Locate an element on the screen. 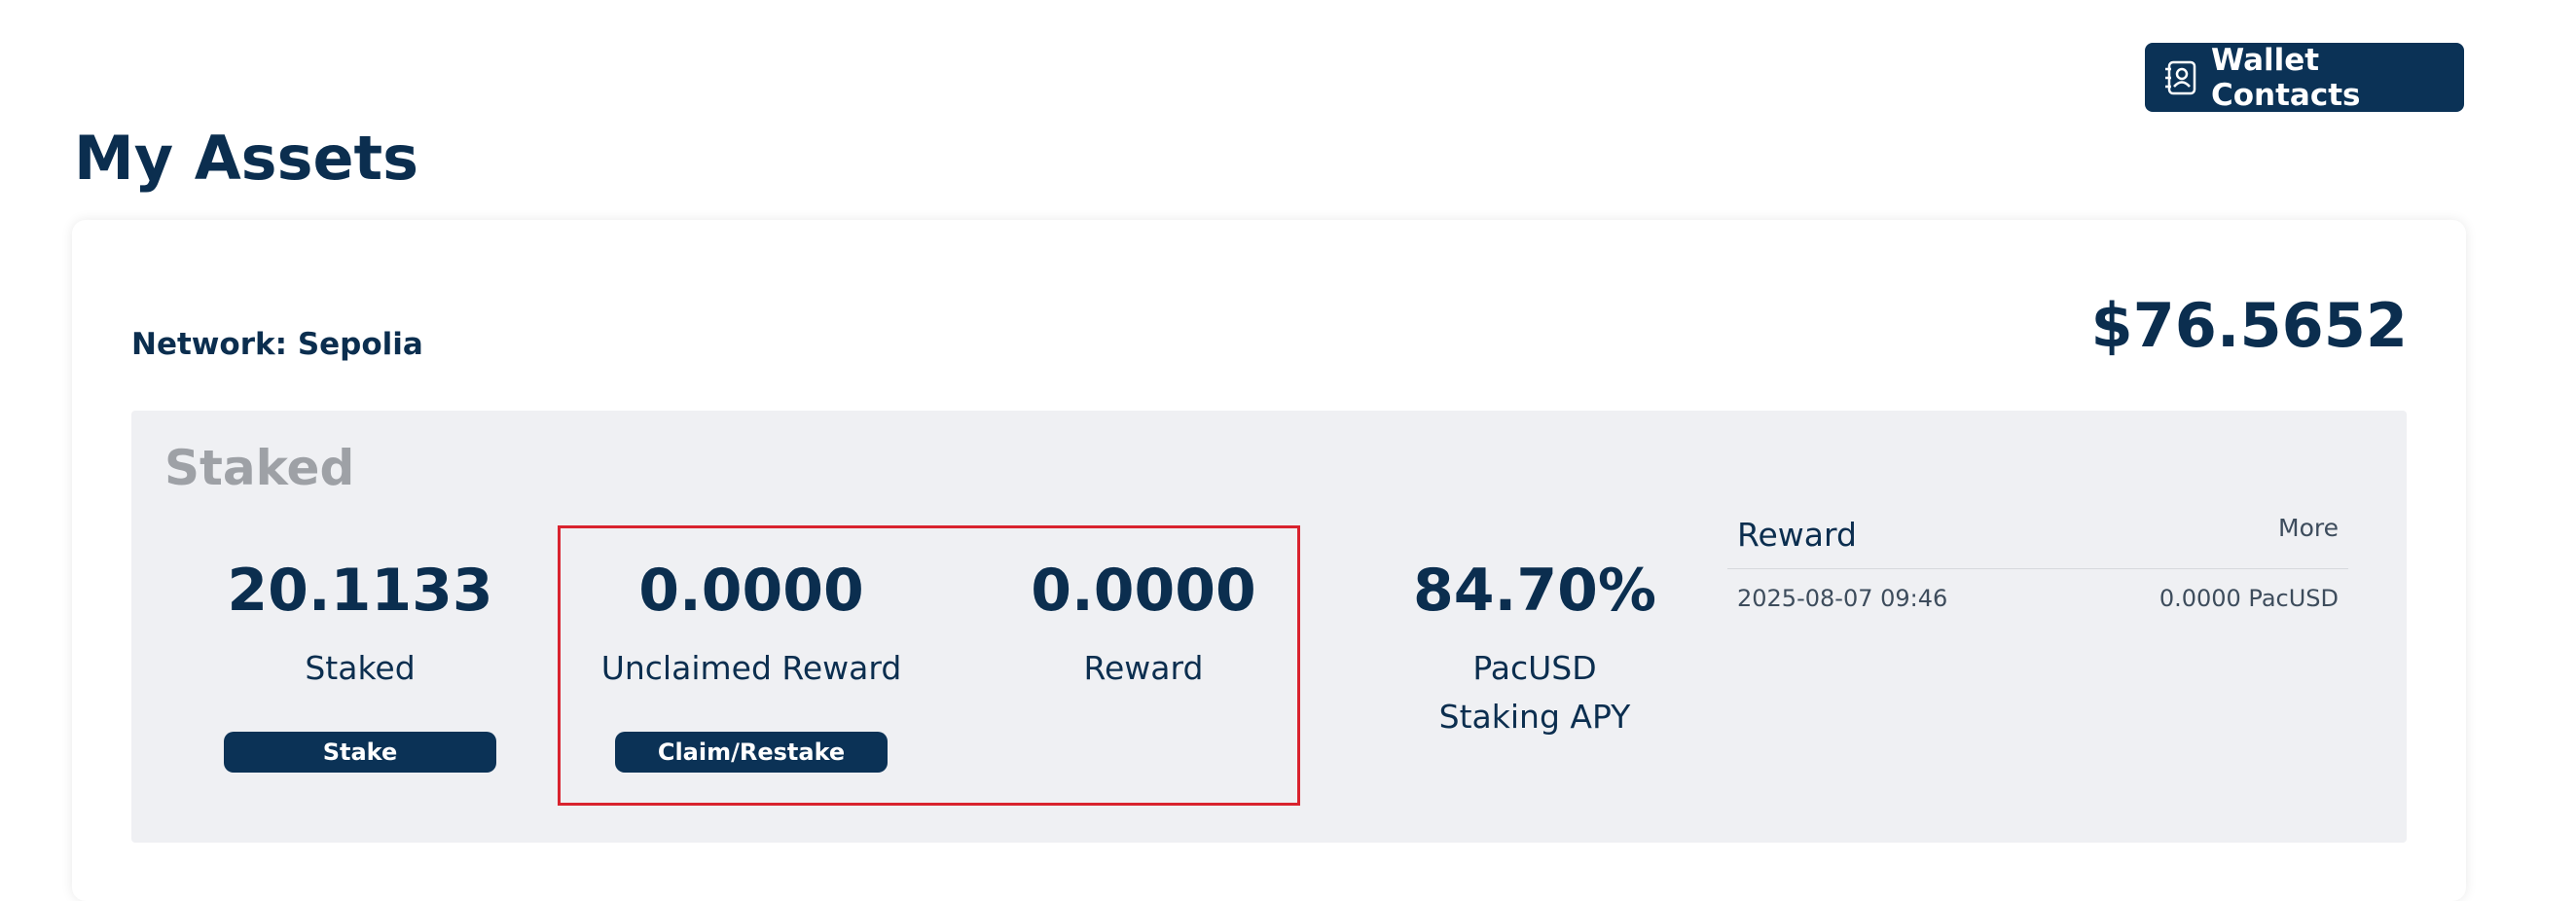  reward-label: Reward is located at coordinates (1143, 668).